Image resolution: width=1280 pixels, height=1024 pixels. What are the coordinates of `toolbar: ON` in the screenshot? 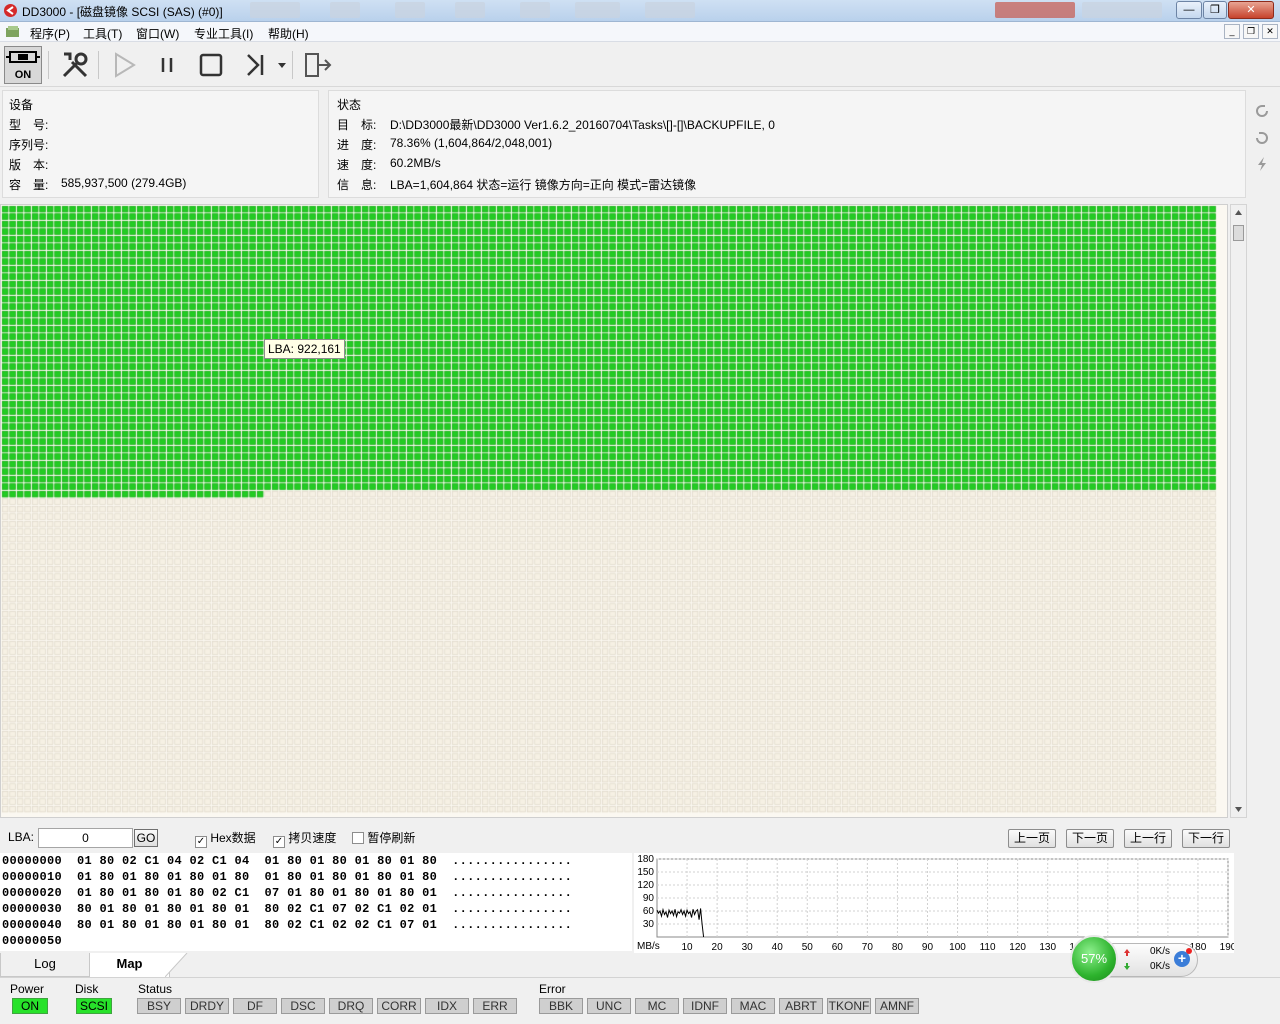 It's located at (640, 65).